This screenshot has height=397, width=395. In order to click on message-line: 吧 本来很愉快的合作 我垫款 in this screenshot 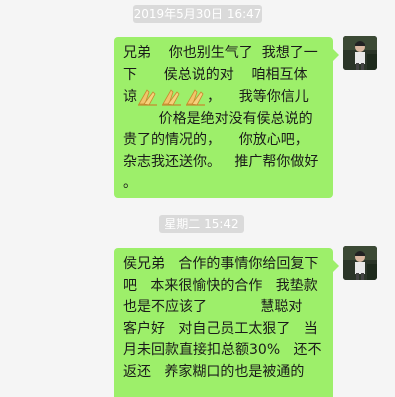, I will do `click(220, 285)`.